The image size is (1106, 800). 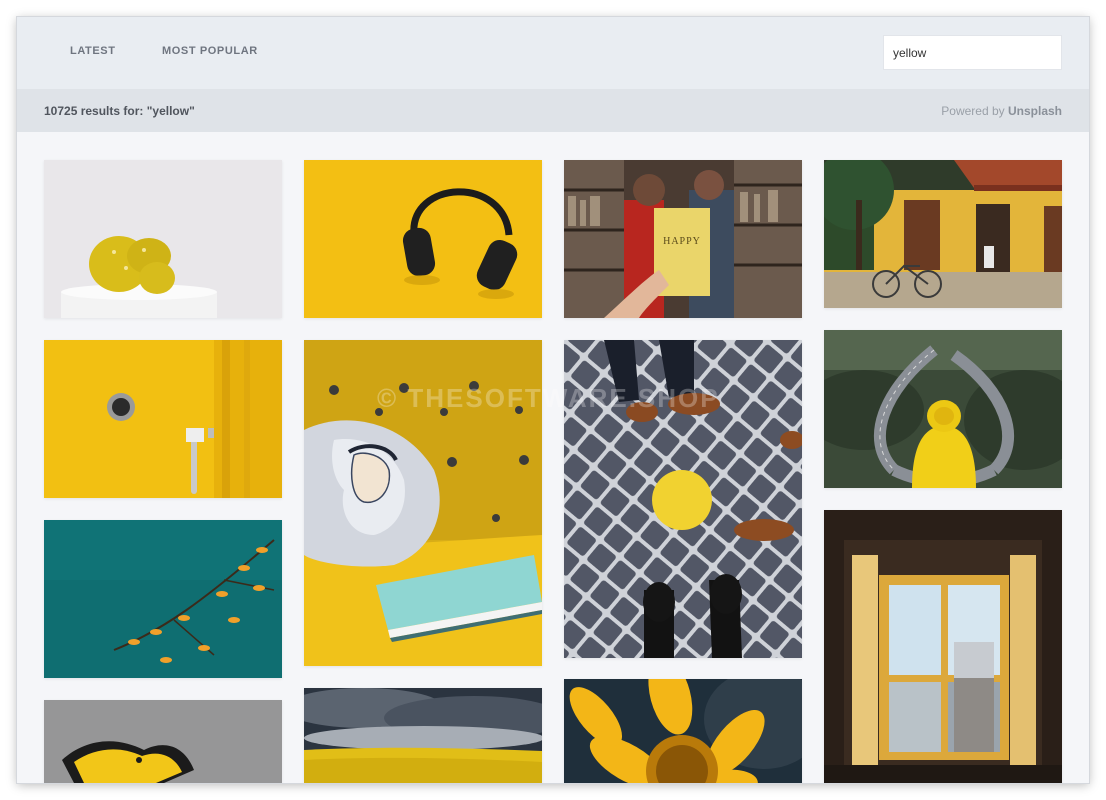 What do you see at coordinates (943, 234) in the screenshot?
I see `photo-yellow-house-bicycle` at bounding box center [943, 234].